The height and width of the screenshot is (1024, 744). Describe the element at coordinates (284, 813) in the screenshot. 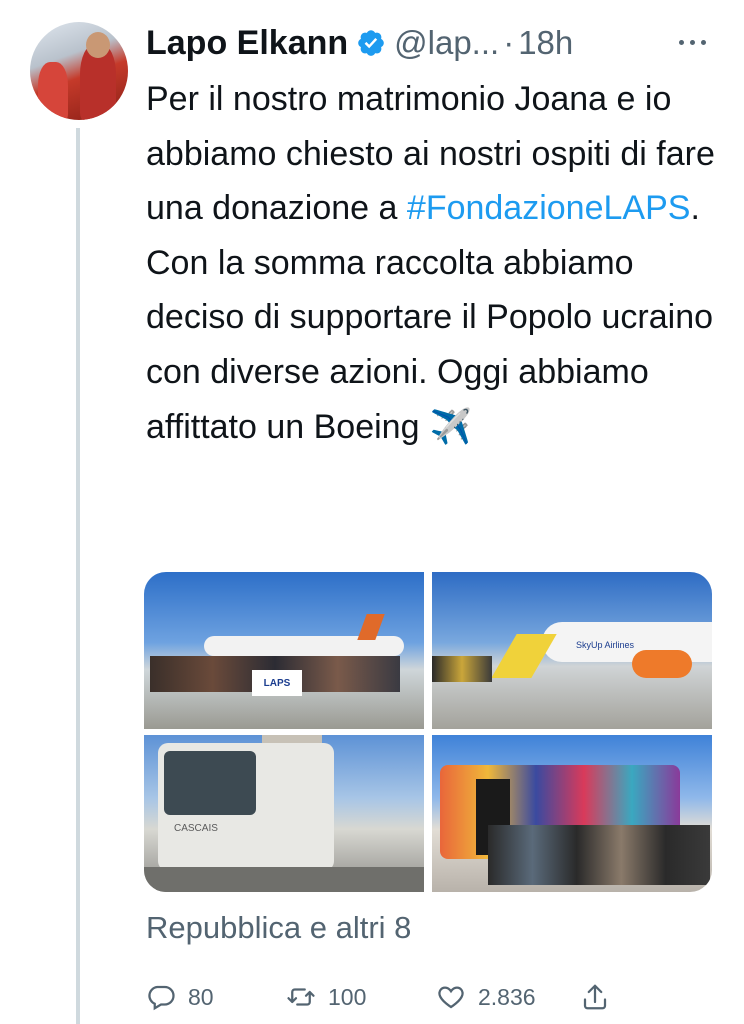

I see `photo-bus: CASCAIS` at that location.